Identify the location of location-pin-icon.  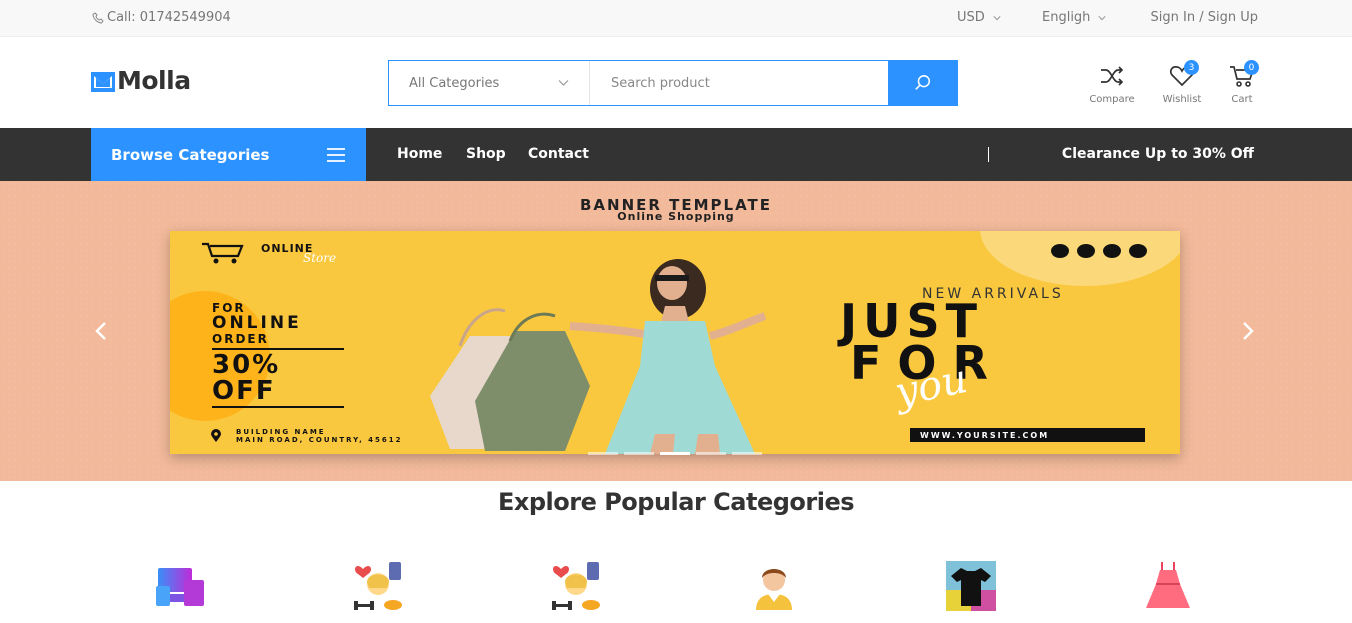
(216, 435).